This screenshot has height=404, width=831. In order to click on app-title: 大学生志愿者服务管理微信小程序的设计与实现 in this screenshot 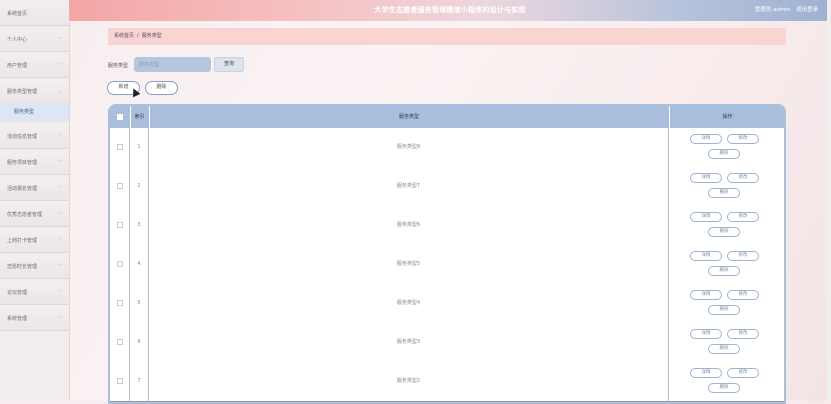, I will do `click(450, 10)`.